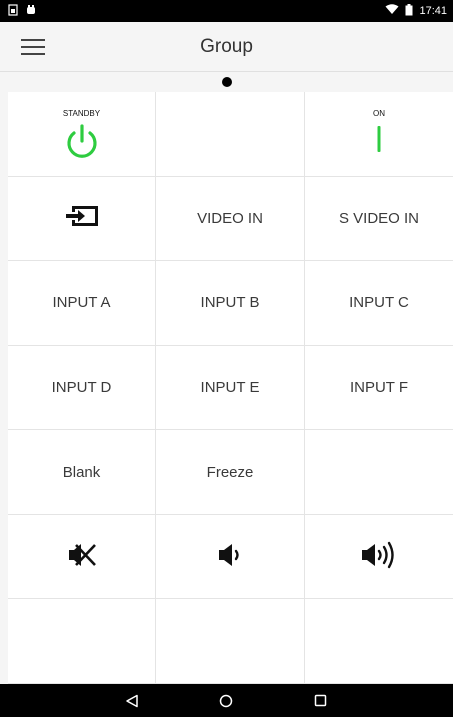 The width and height of the screenshot is (453, 717). What do you see at coordinates (226, 11) in the screenshot?
I see `status-bar: 17:41` at bounding box center [226, 11].